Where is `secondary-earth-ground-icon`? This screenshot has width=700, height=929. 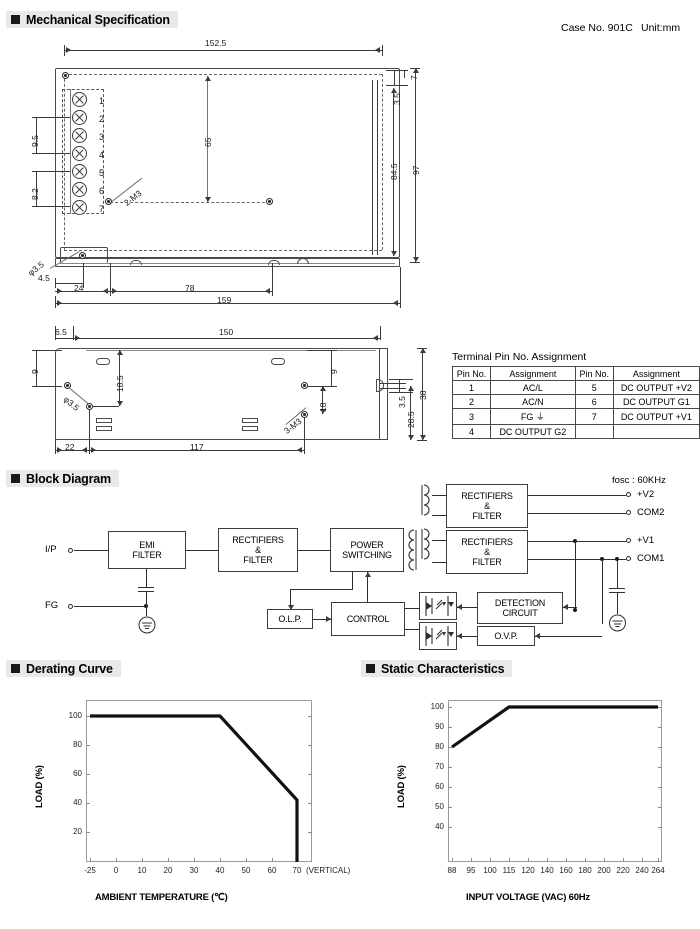 secondary-earth-ground-icon is located at coordinates (617, 625).